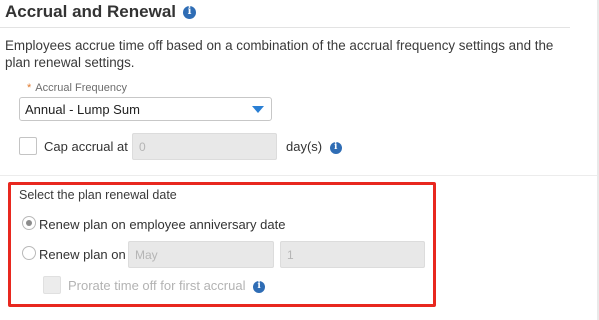 This screenshot has width=599, height=320. I want to click on section-title-text: Accrual and Renewal, so click(91, 11).